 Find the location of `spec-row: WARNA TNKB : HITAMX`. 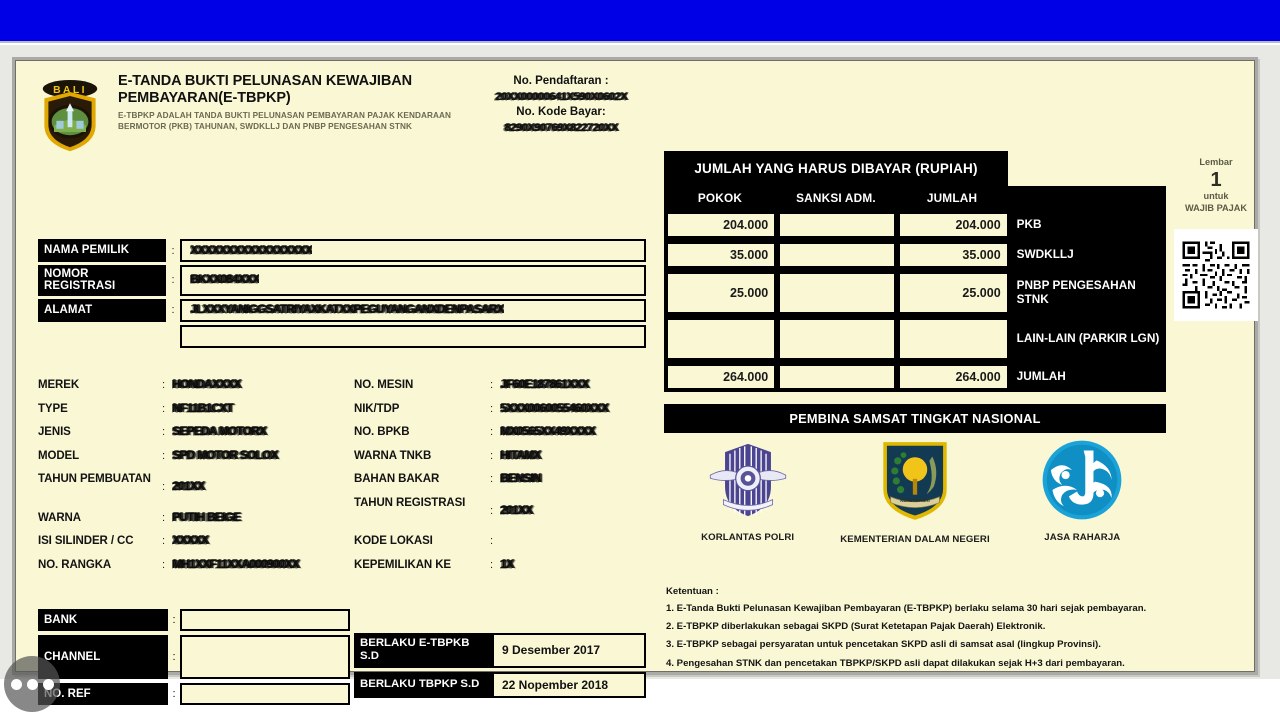

spec-row: WARNA TNKB : HITAMX is located at coordinates (503, 457).